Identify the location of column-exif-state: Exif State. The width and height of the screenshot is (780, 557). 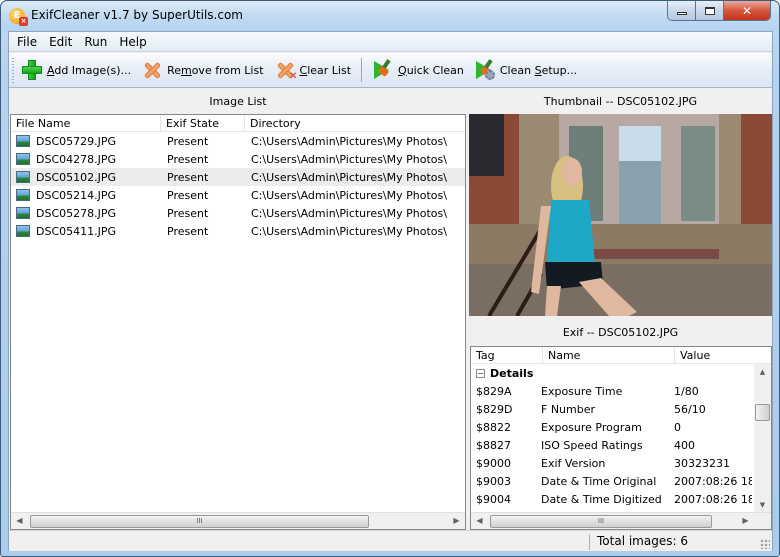
(203, 123).